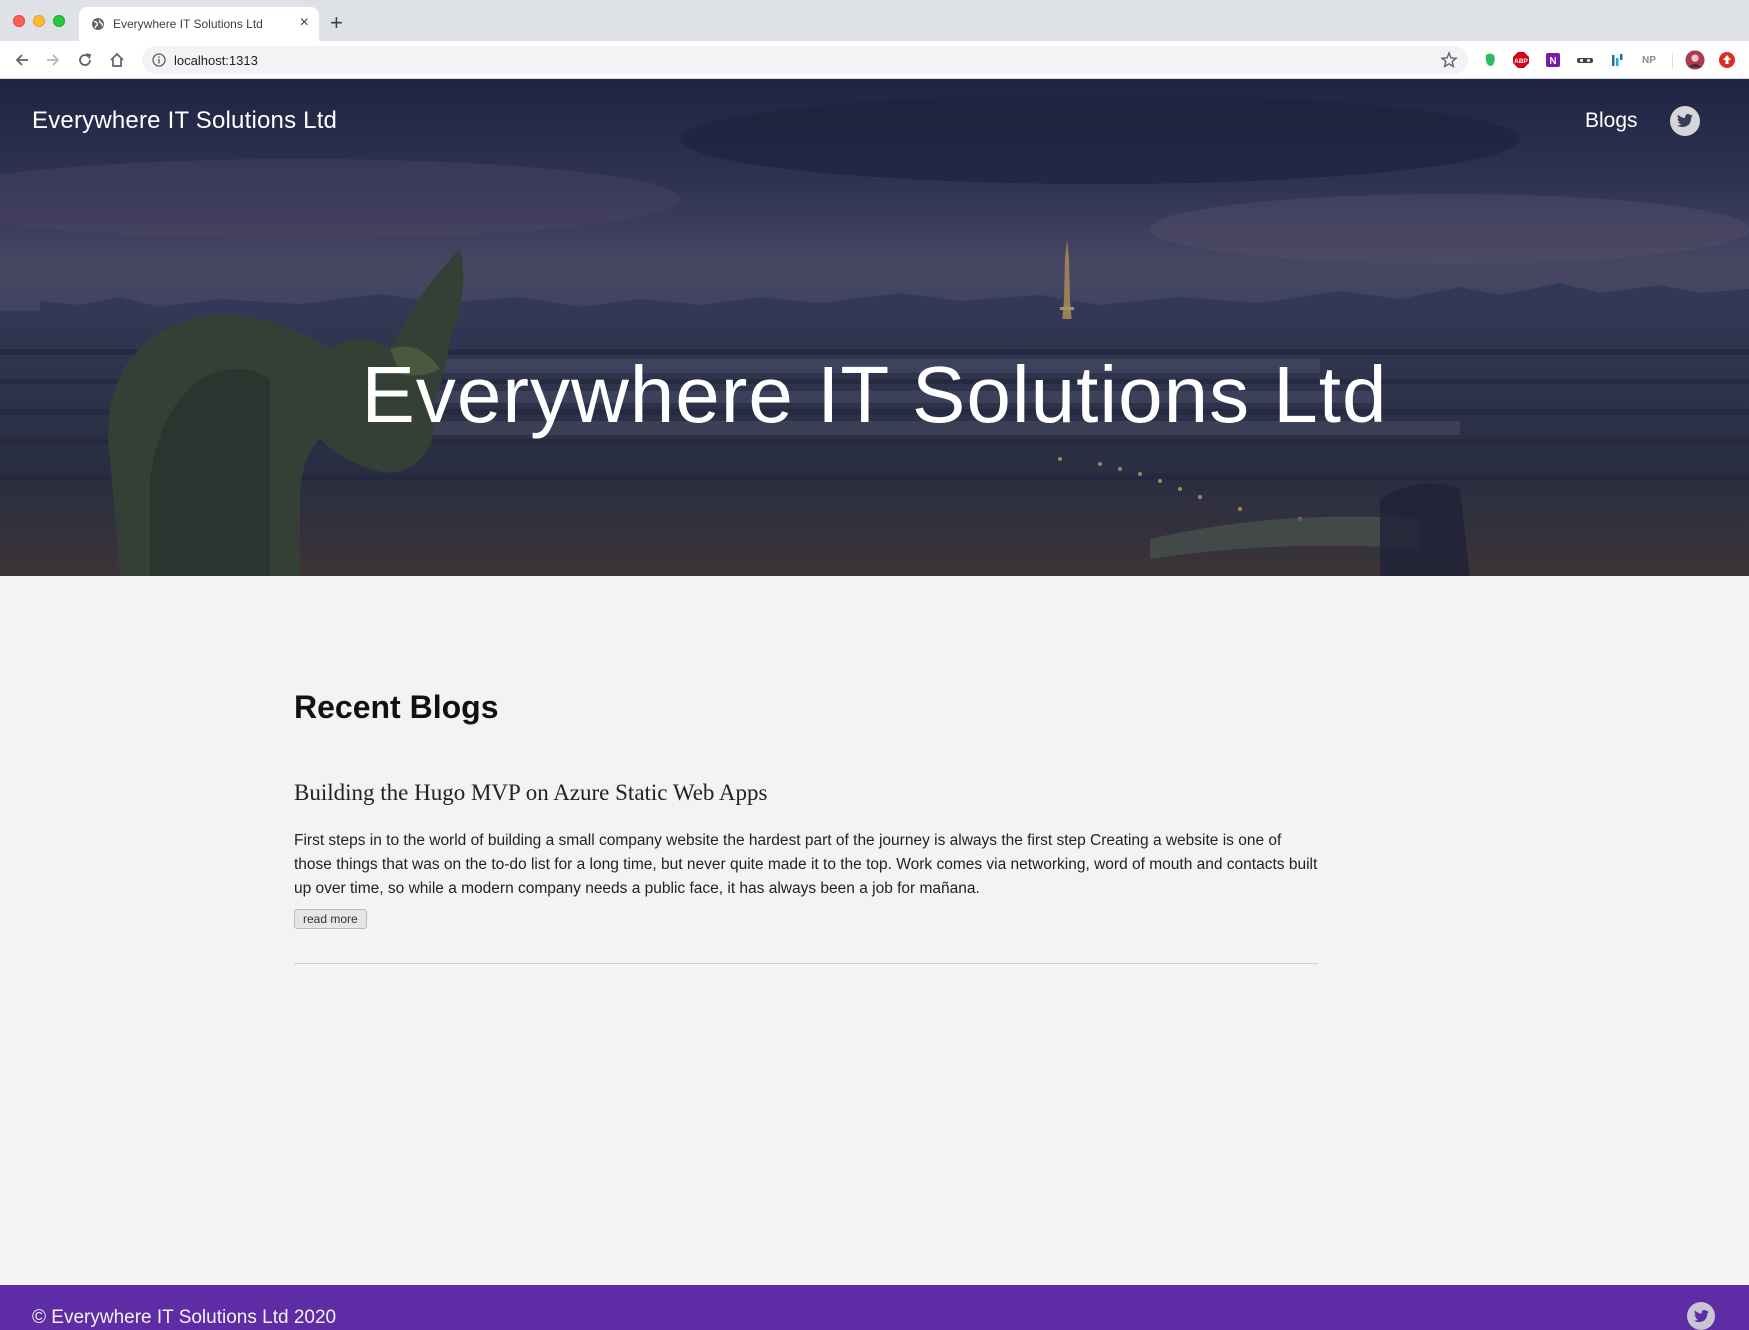  Describe the element at coordinates (184, 121) in the screenshot. I see `site-brand-link: Everywhere IT Solutions Ltd` at that location.